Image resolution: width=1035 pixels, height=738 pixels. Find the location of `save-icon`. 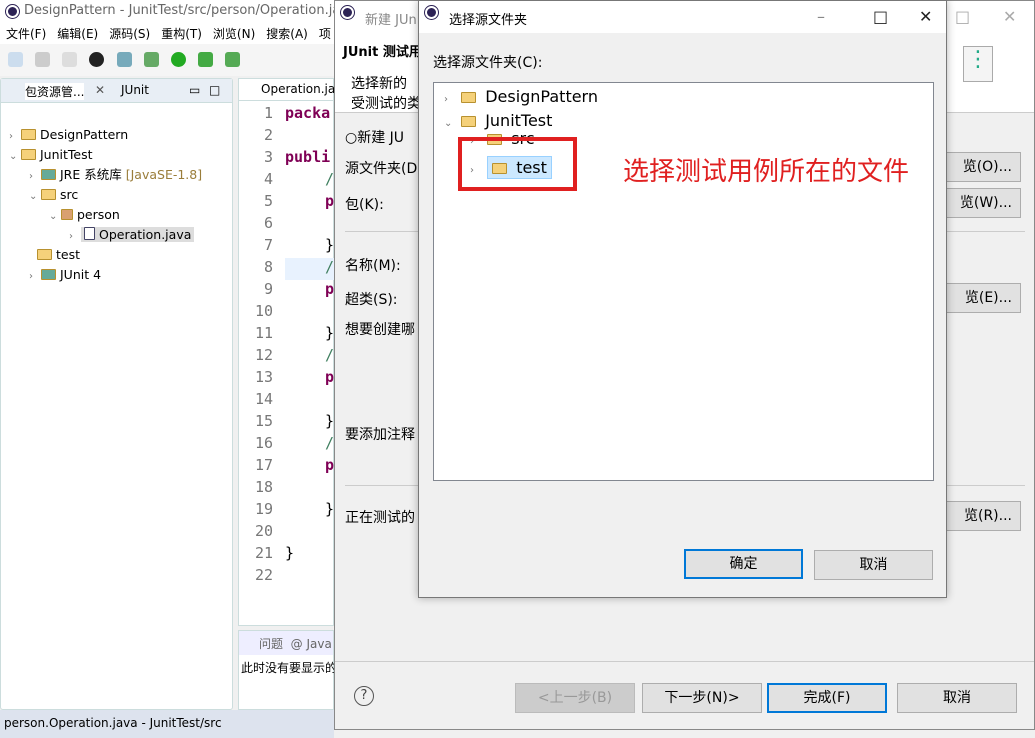

save-icon is located at coordinates (43, 59).